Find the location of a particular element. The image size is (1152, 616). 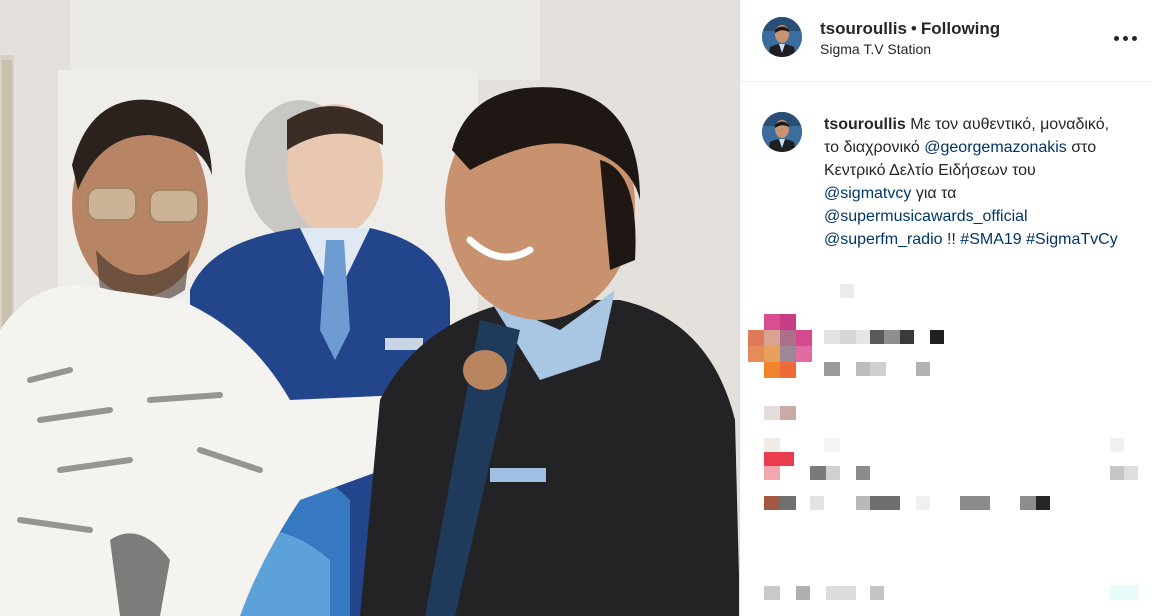

hashtag-link: #SigmaTvCy is located at coordinates (1072, 239).